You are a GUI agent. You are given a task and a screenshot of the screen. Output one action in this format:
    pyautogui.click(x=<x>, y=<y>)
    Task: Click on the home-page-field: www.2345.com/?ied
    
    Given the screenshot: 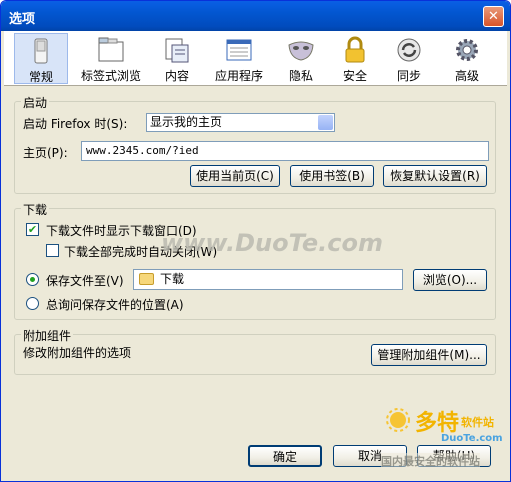 What is the action you would take?
    pyautogui.click(x=285, y=151)
    